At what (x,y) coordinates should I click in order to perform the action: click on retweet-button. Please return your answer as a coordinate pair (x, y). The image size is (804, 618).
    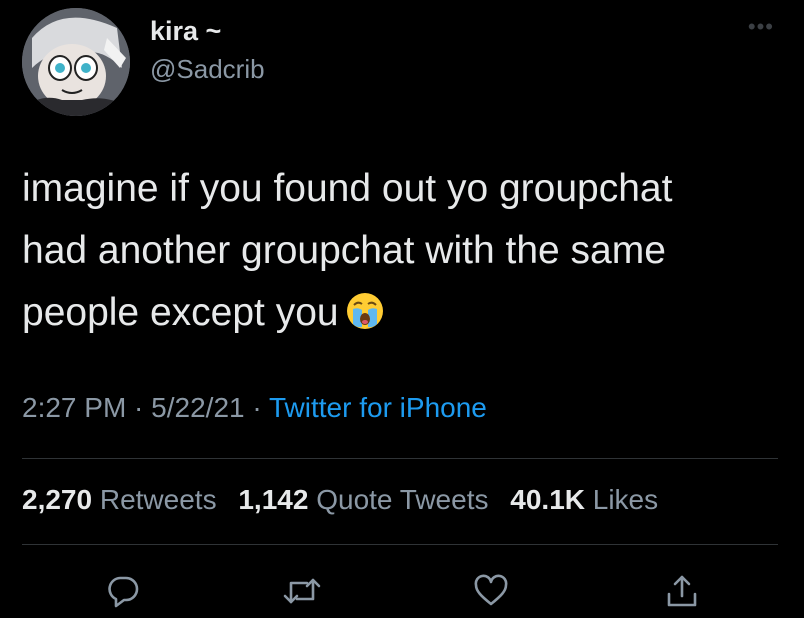
    Looking at the image, I should click on (302, 591).